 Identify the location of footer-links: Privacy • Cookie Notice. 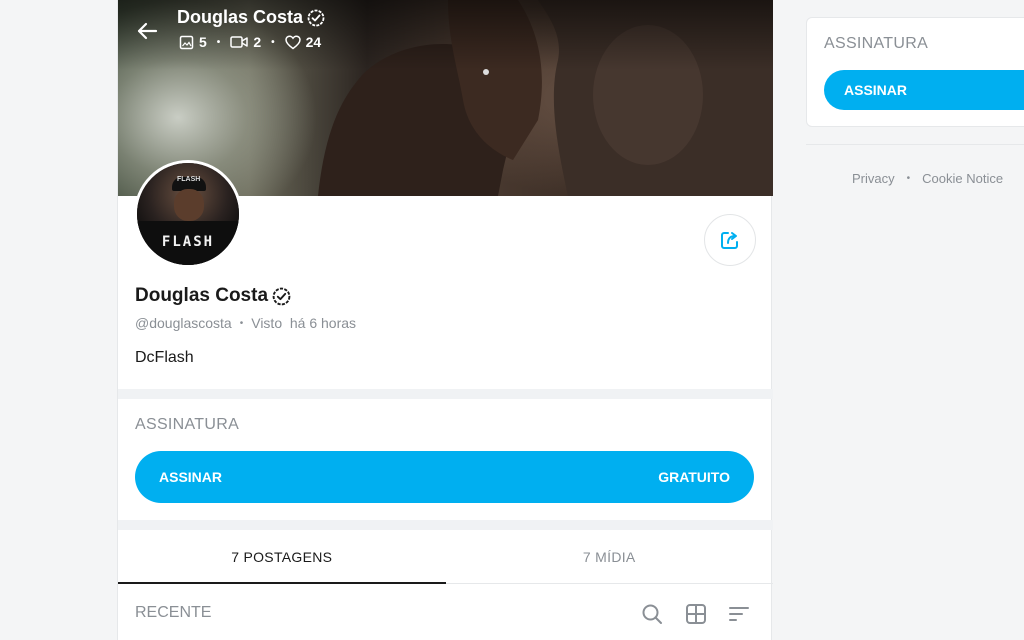
(927, 179).